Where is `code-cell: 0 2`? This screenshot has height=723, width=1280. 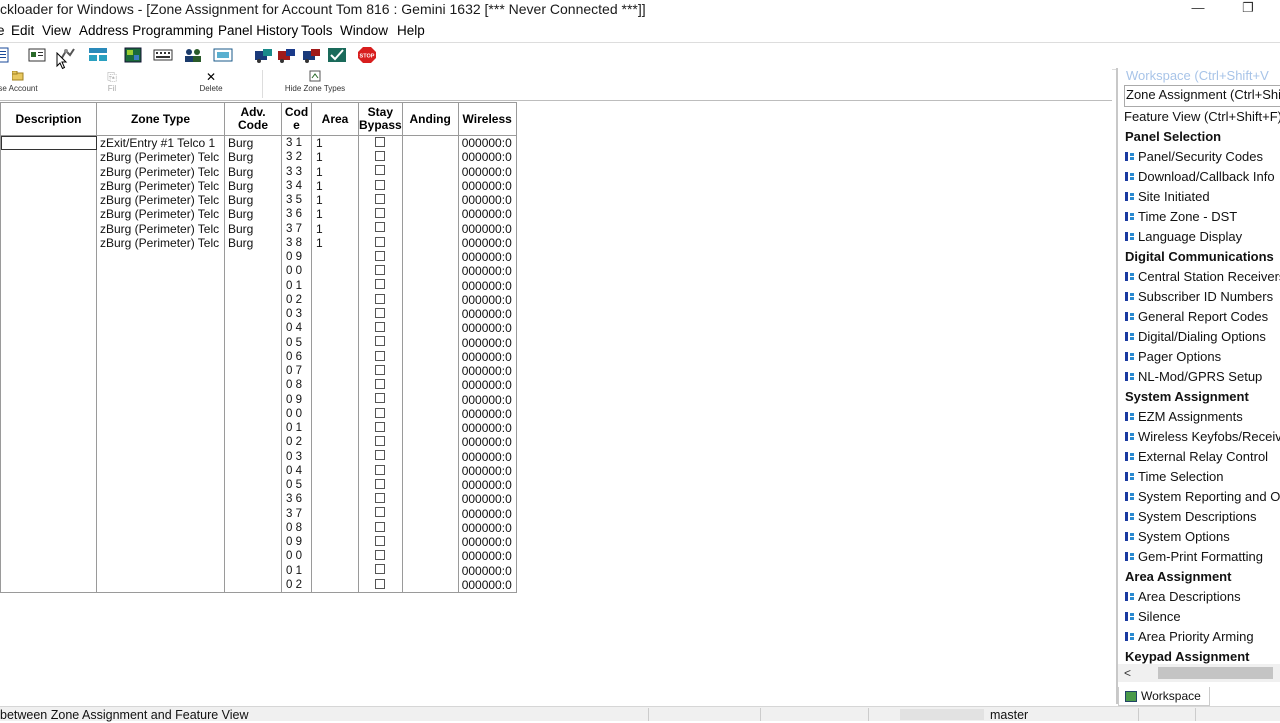
code-cell: 0 2 is located at coordinates (296, 299).